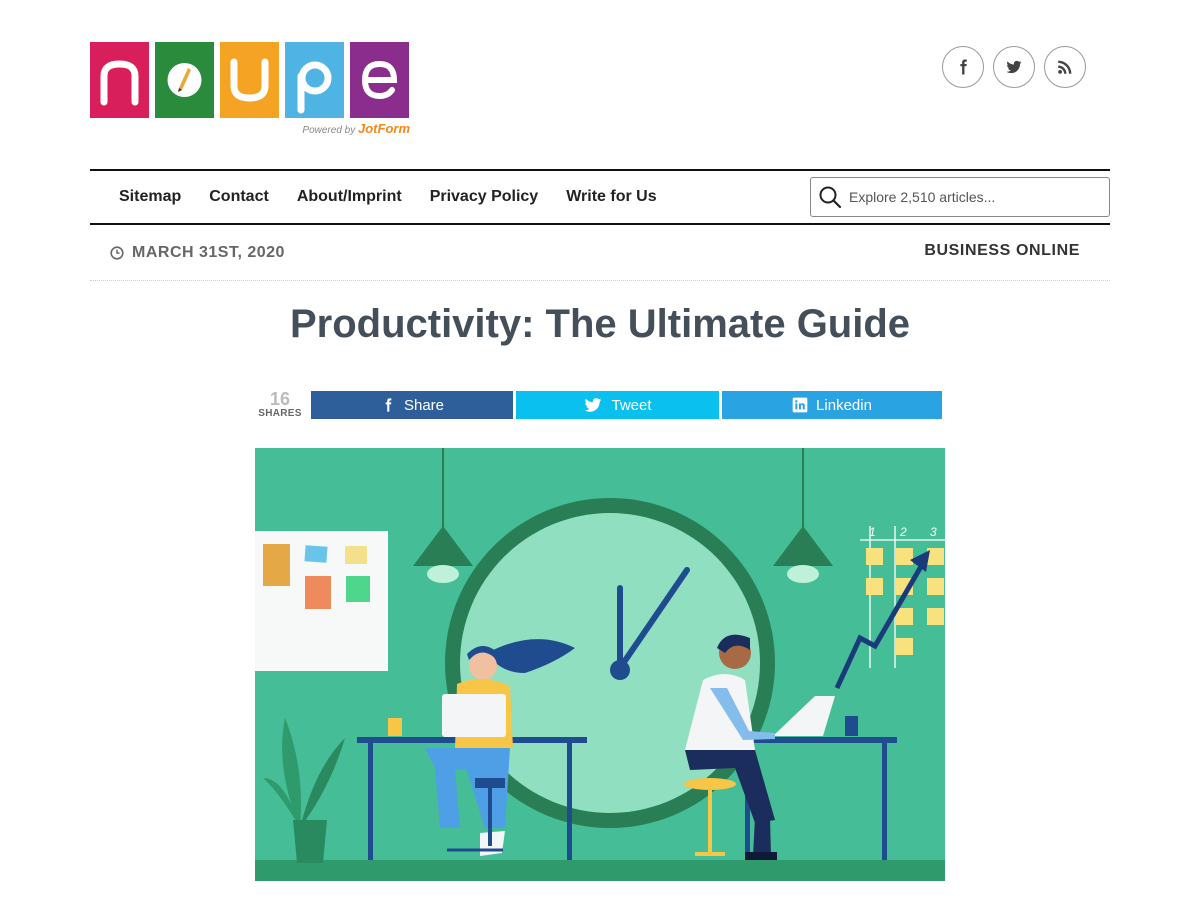  I want to click on nav-link-write-for-us: Write for Us, so click(611, 197).